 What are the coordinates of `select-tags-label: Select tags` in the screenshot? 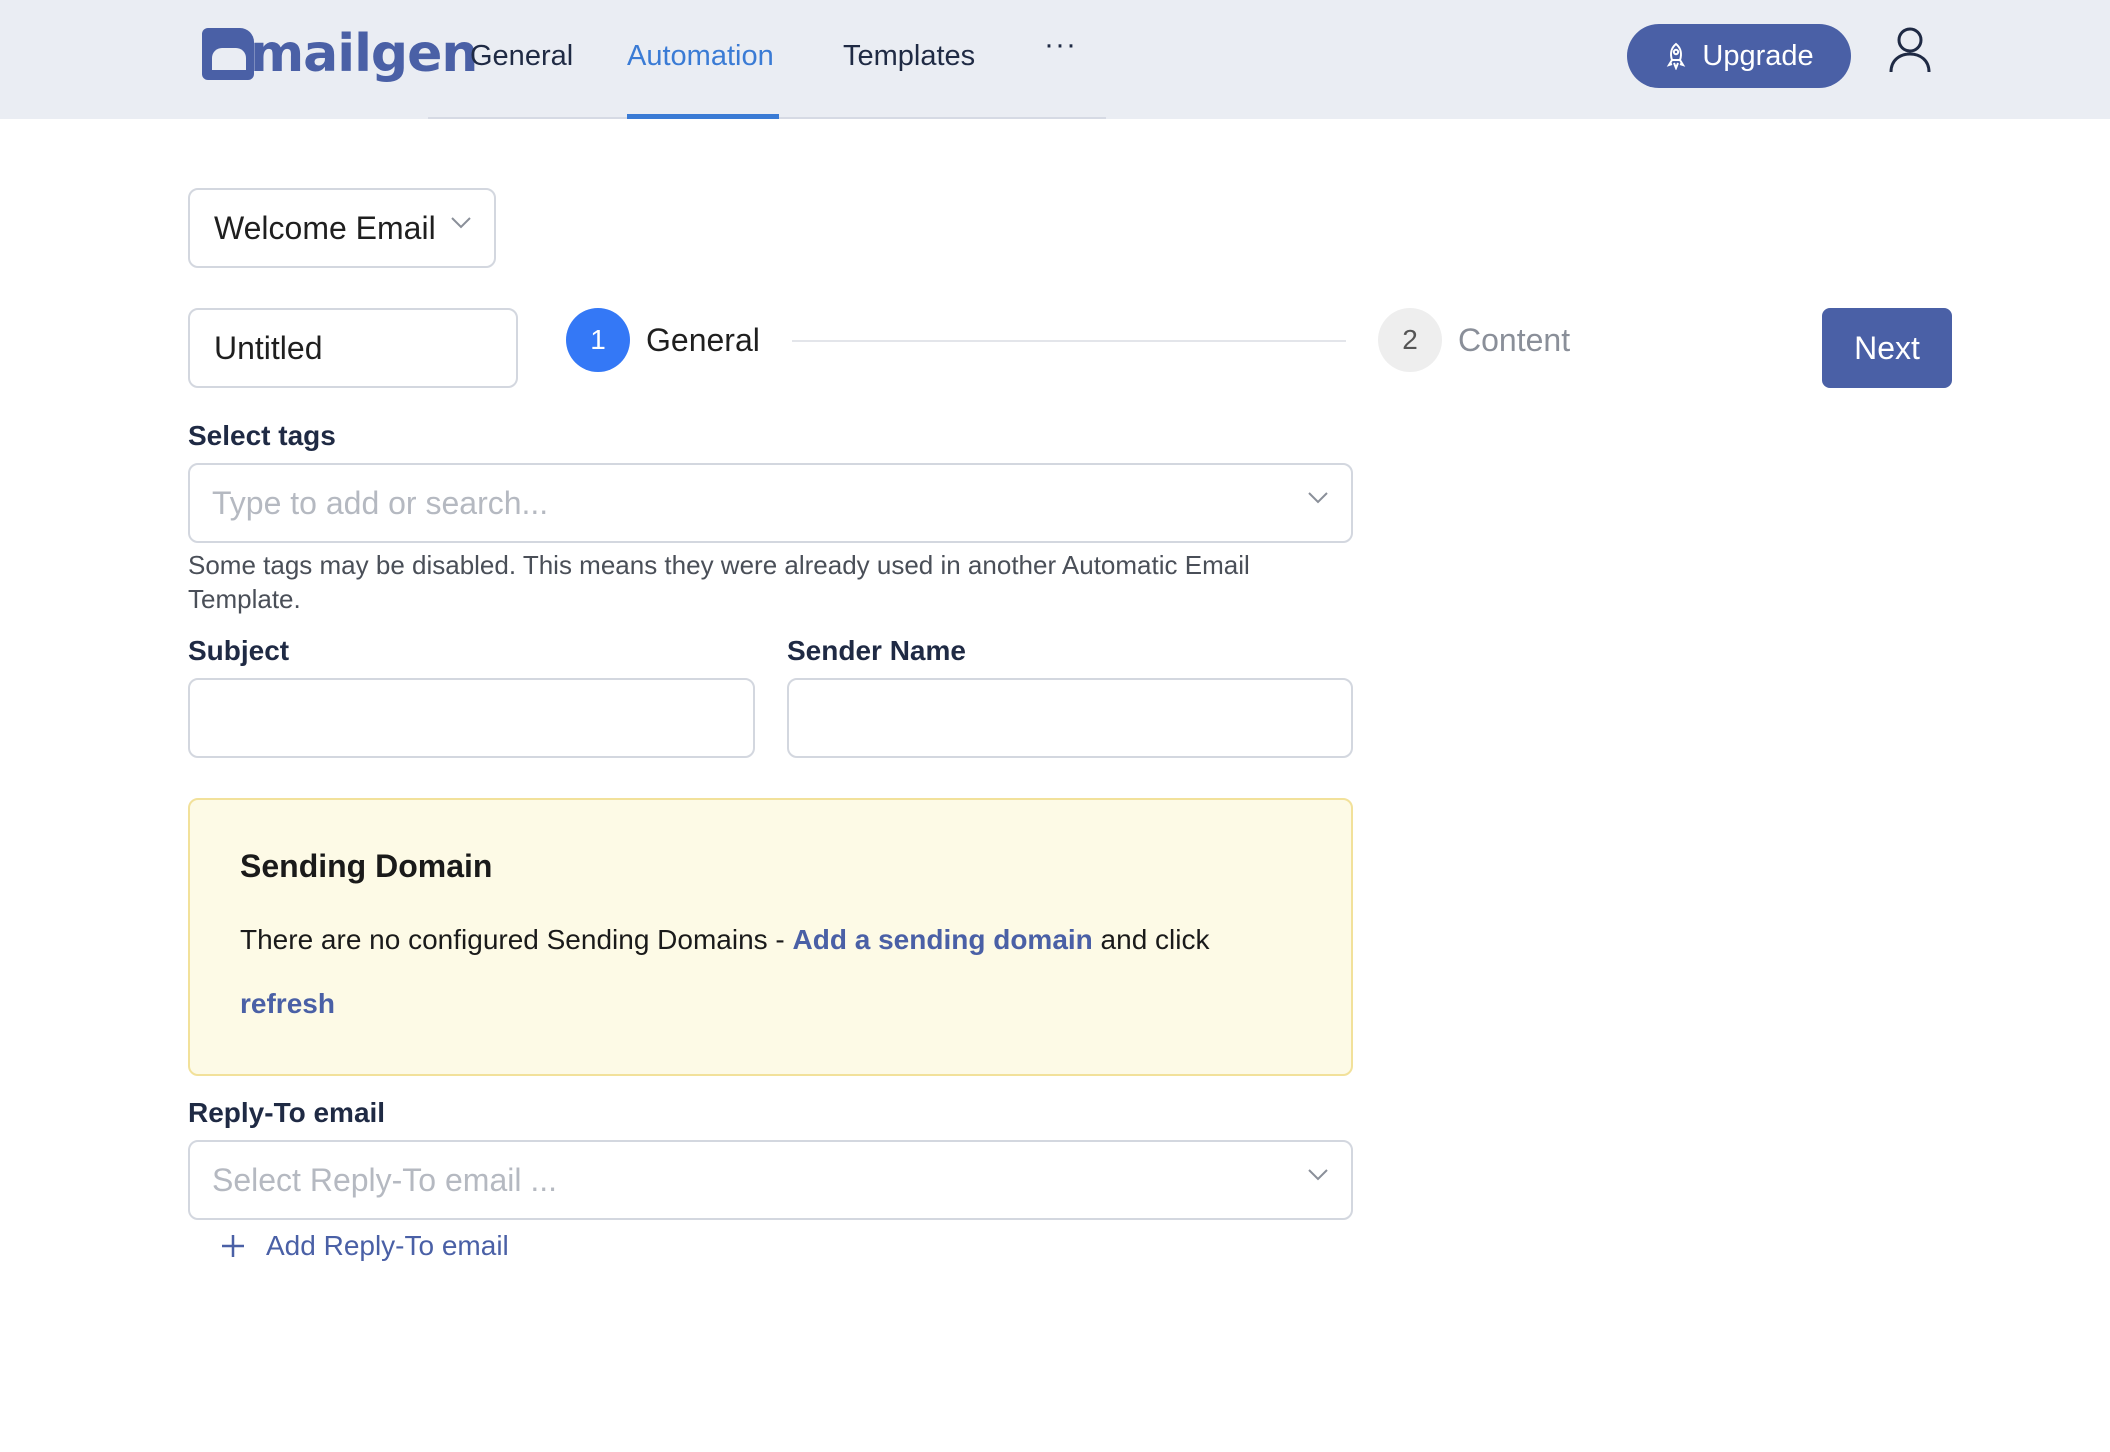 It's located at (262, 435).